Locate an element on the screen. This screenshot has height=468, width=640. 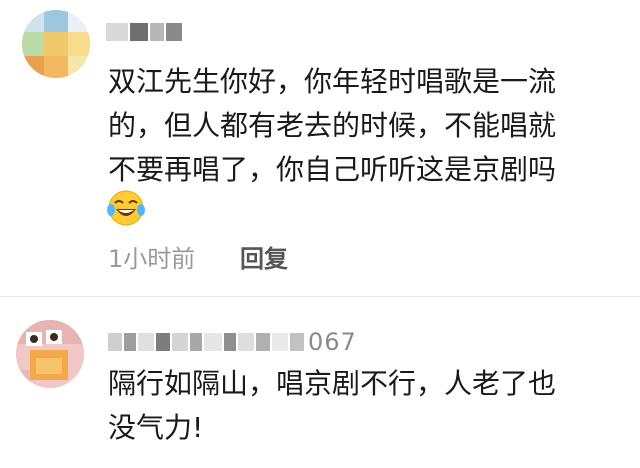
reply-button: 回复 is located at coordinates (264, 259).